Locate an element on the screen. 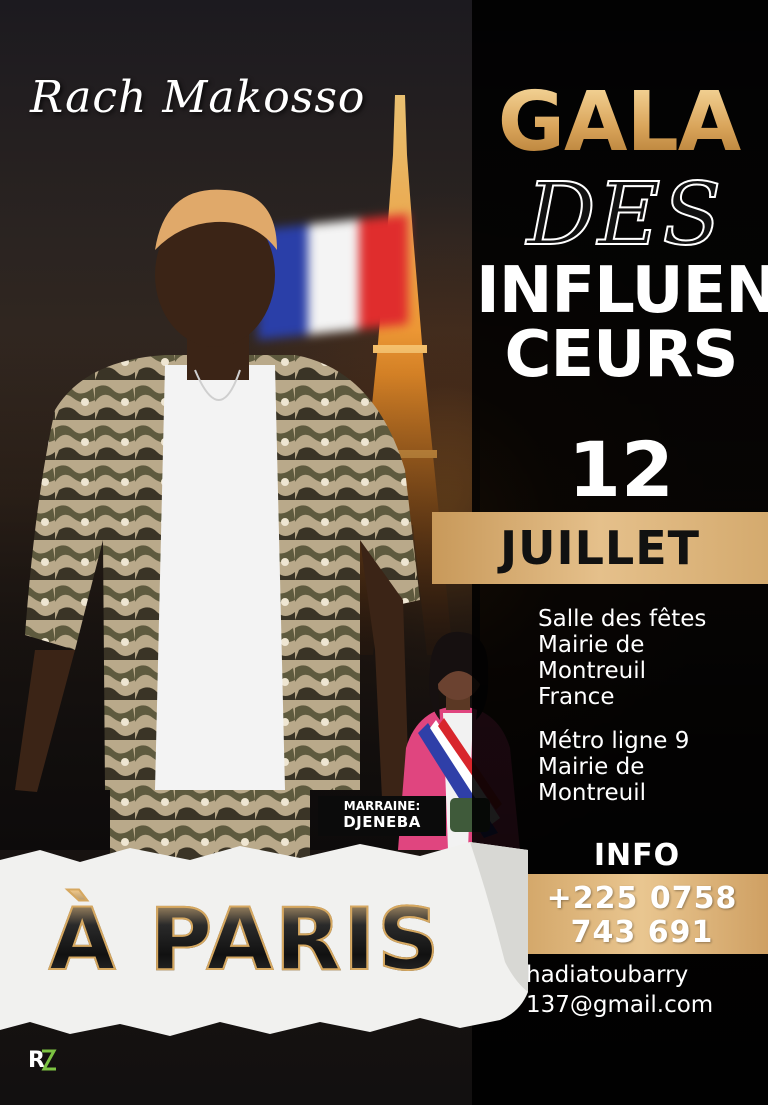  event-day: 12 is located at coordinates (621, 469).